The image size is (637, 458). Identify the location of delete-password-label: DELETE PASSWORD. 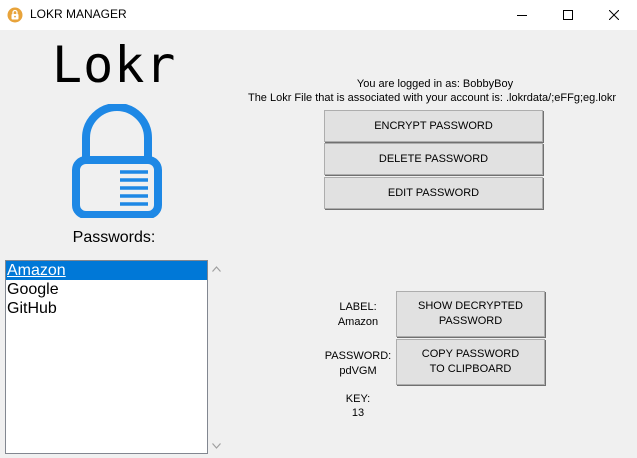
(433, 158).